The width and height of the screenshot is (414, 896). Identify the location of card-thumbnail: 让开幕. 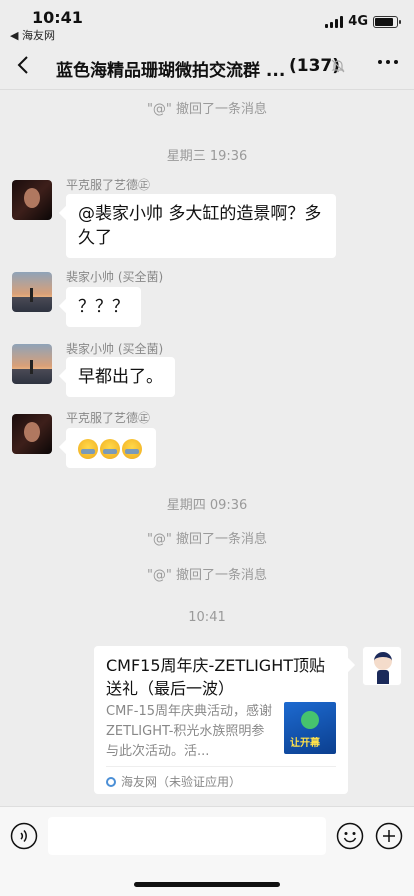
(310, 728).